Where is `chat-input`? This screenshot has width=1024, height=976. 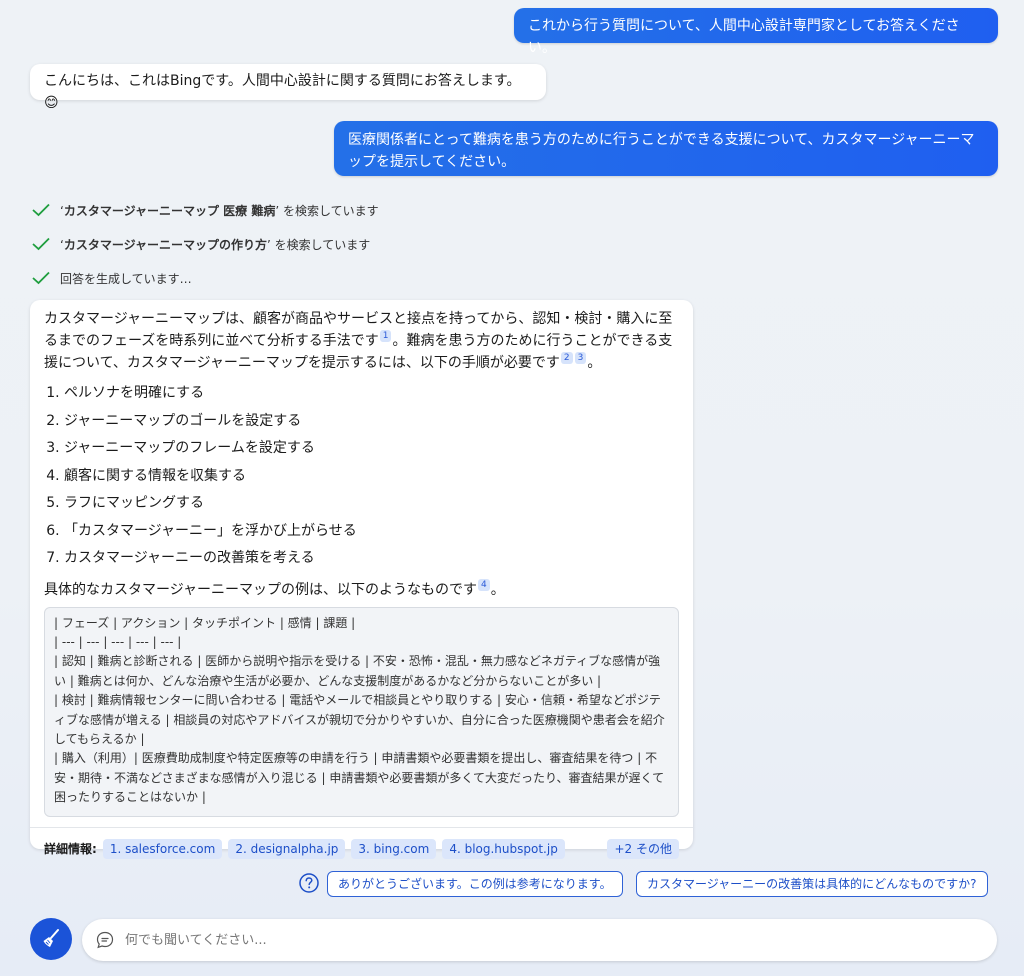
chat-input is located at coordinates (561, 940).